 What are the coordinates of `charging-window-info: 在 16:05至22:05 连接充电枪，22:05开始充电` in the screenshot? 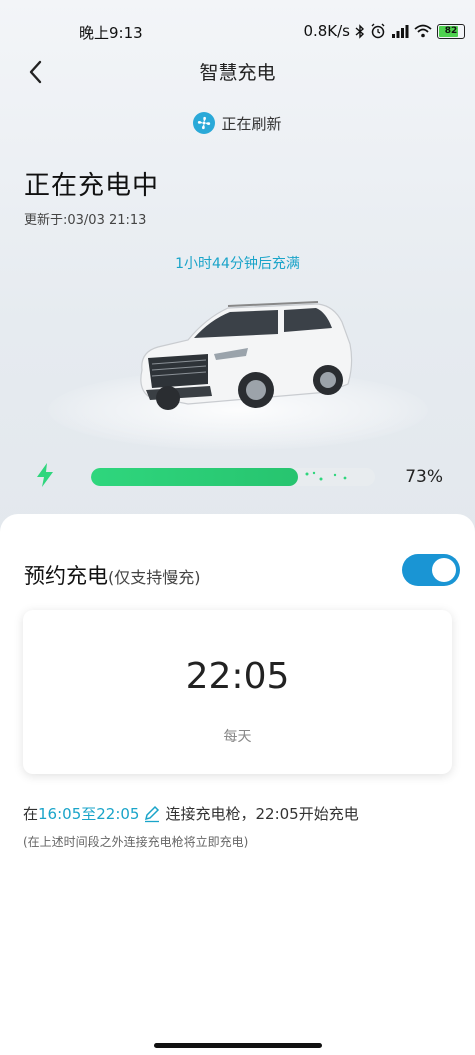 It's located at (191, 813).